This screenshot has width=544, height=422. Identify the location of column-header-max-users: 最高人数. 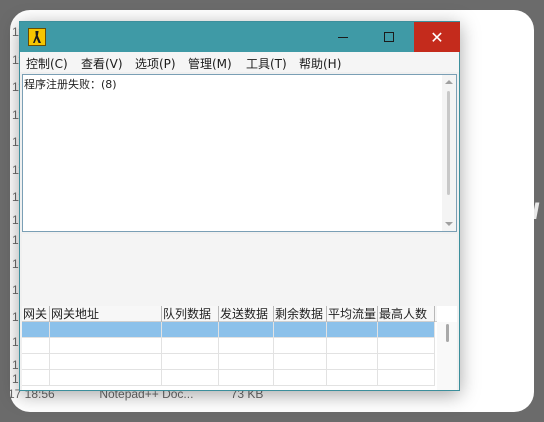
(406, 314).